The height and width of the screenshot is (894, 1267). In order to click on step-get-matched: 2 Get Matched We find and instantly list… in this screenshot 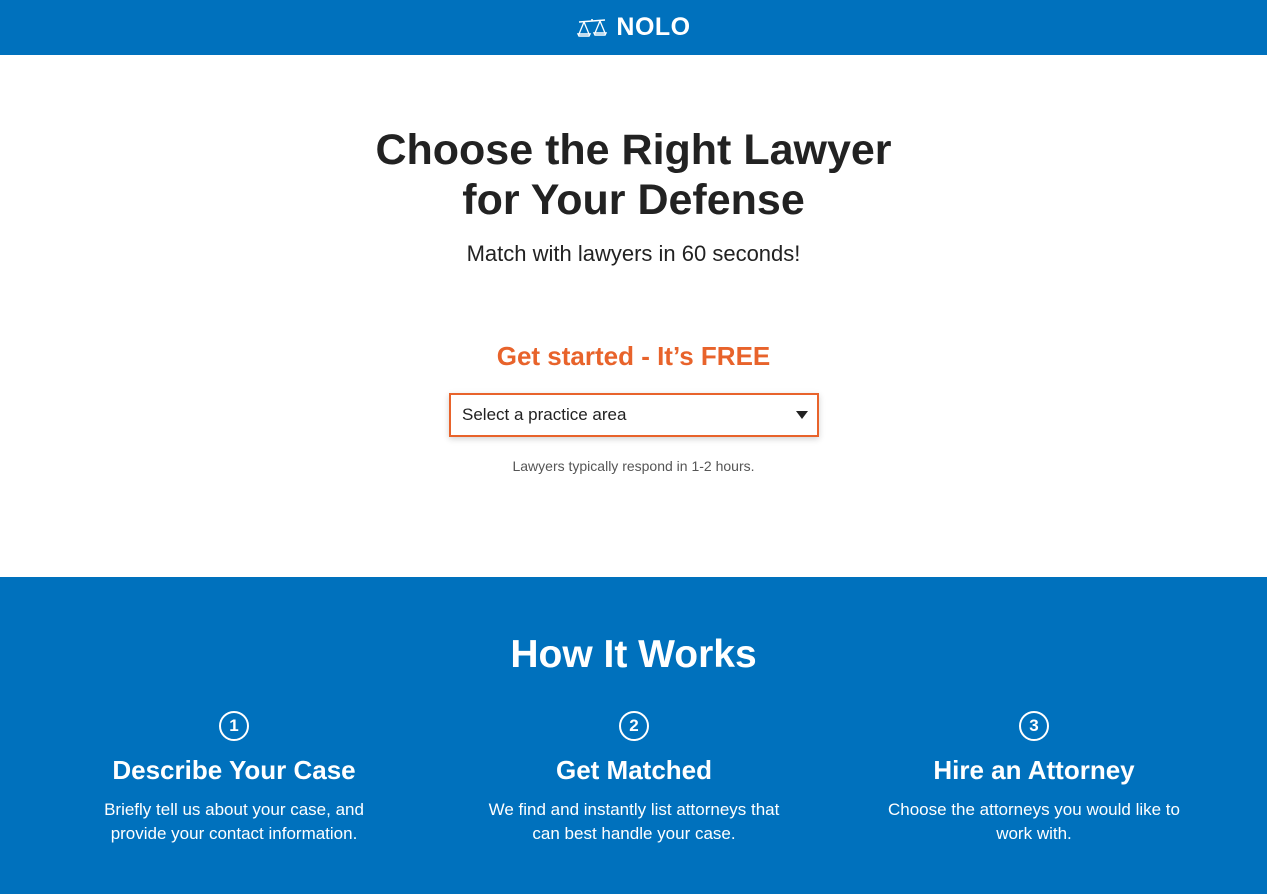, I will do `click(634, 778)`.